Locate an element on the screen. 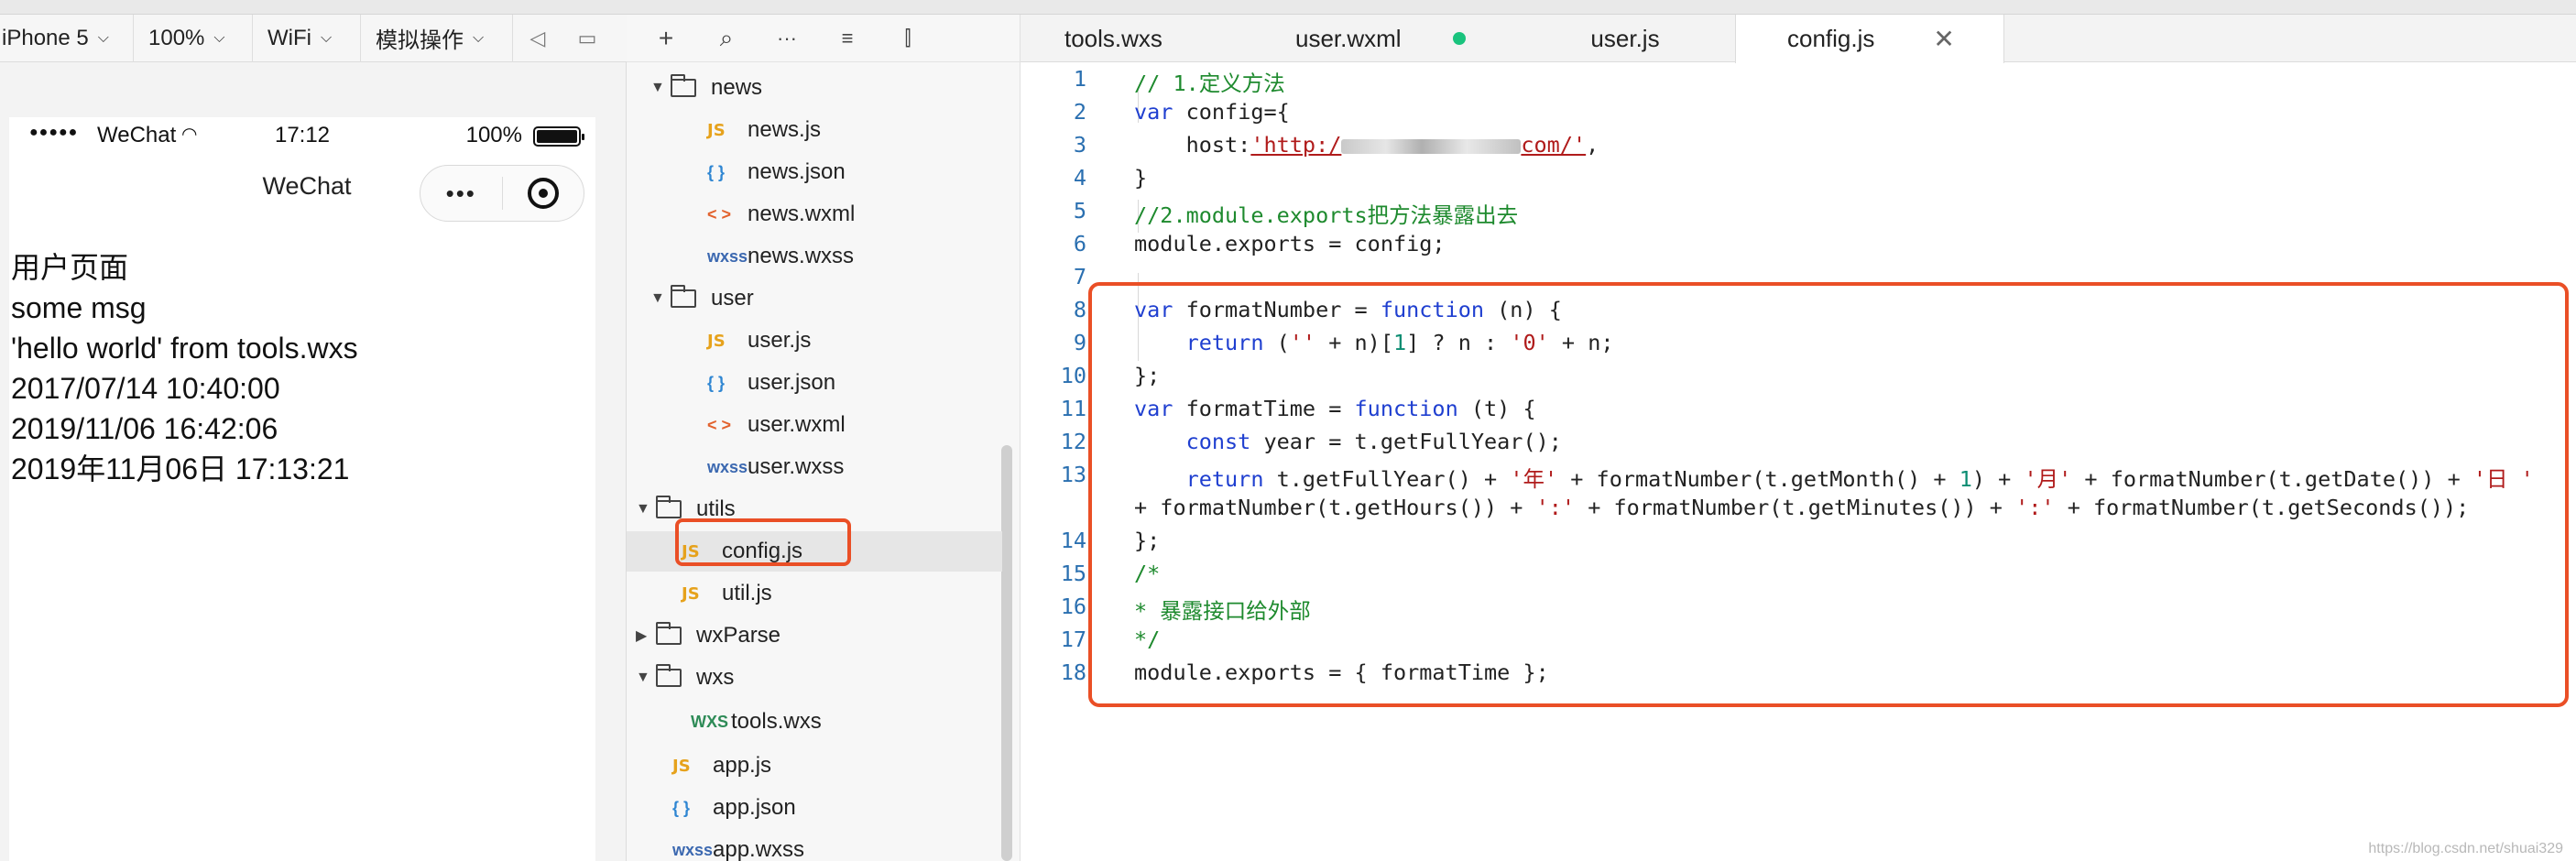 The image size is (2576, 861). code-line-6: module.exports = config; is located at coordinates (1290, 243).